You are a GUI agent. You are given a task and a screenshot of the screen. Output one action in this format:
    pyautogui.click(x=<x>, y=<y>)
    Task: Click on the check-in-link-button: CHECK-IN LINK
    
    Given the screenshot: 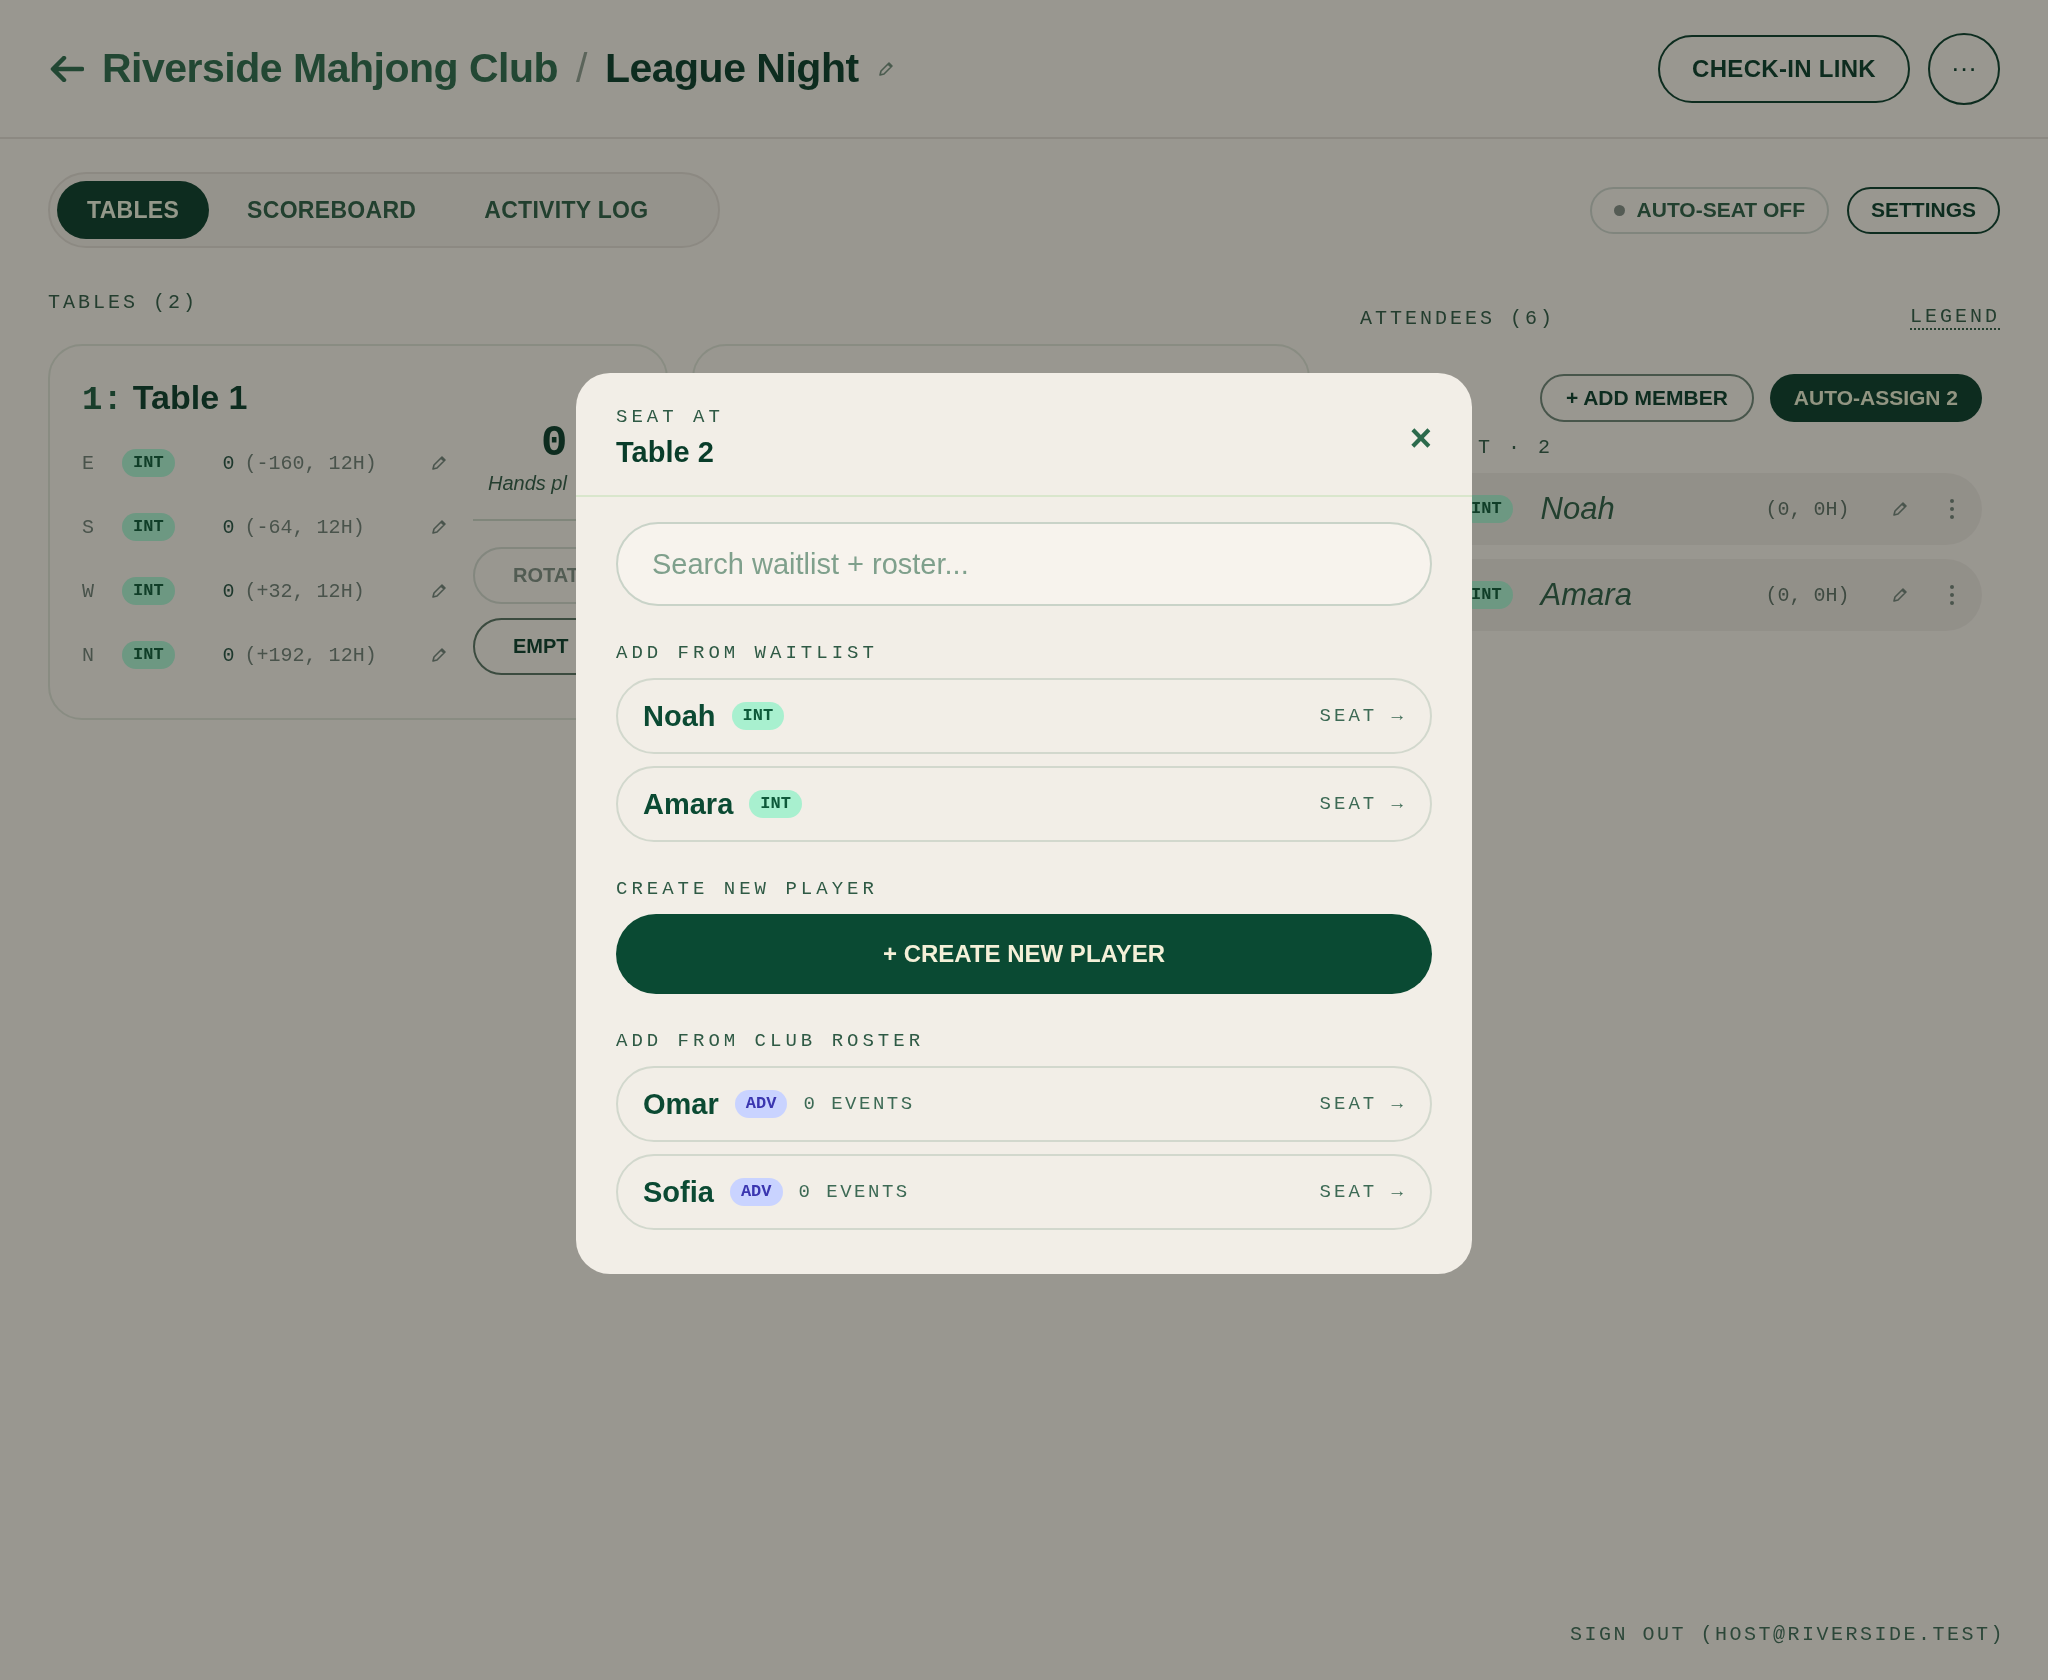 What is the action you would take?
    pyautogui.click(x=1784, y=68)
    